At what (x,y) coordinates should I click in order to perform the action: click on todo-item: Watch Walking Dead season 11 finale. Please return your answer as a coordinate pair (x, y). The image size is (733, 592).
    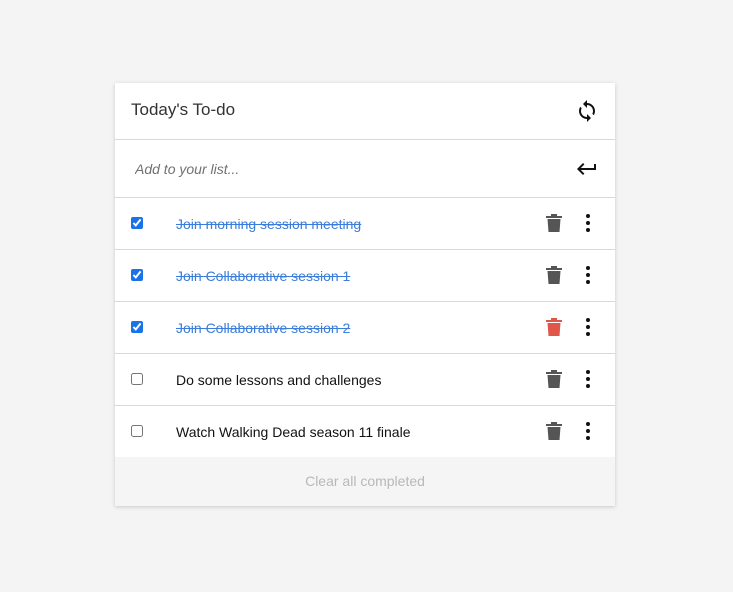
    Looking at the image, I should click on (365, 432).